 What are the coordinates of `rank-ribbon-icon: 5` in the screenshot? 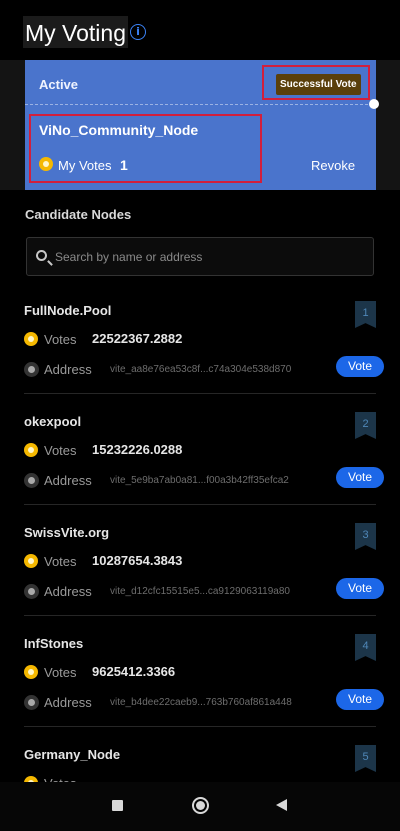 It's located at (365, 758).